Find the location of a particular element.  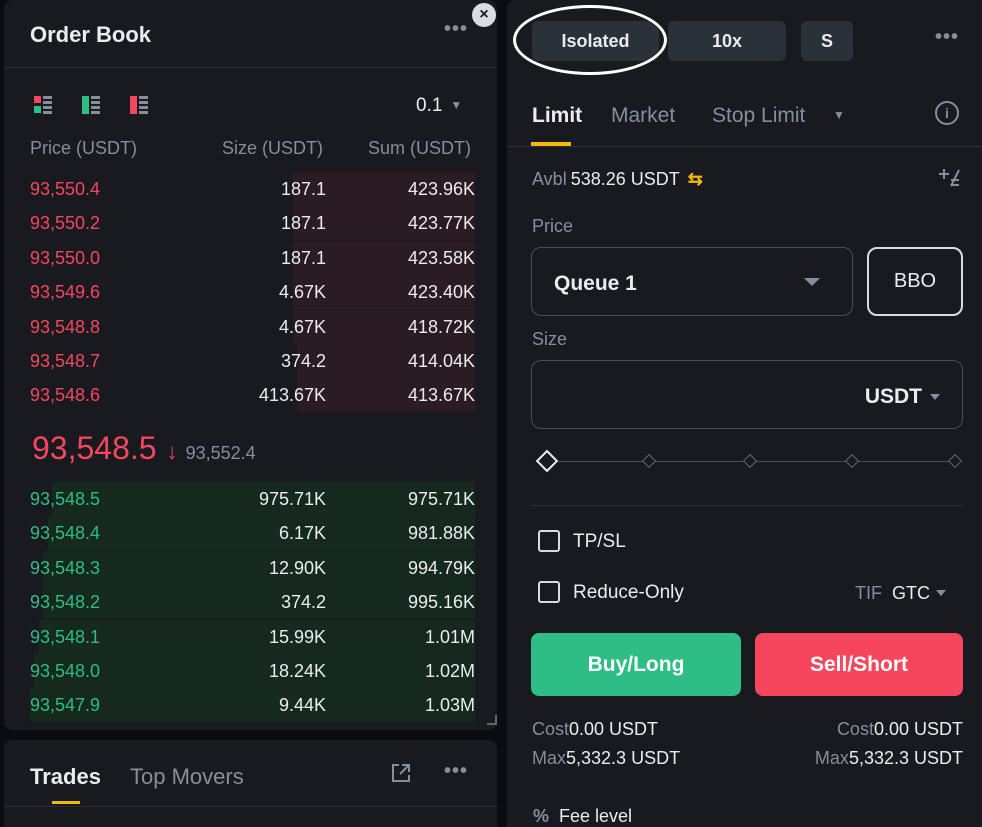

bid-sum: 975.71K is located at coordinates (441, 499).